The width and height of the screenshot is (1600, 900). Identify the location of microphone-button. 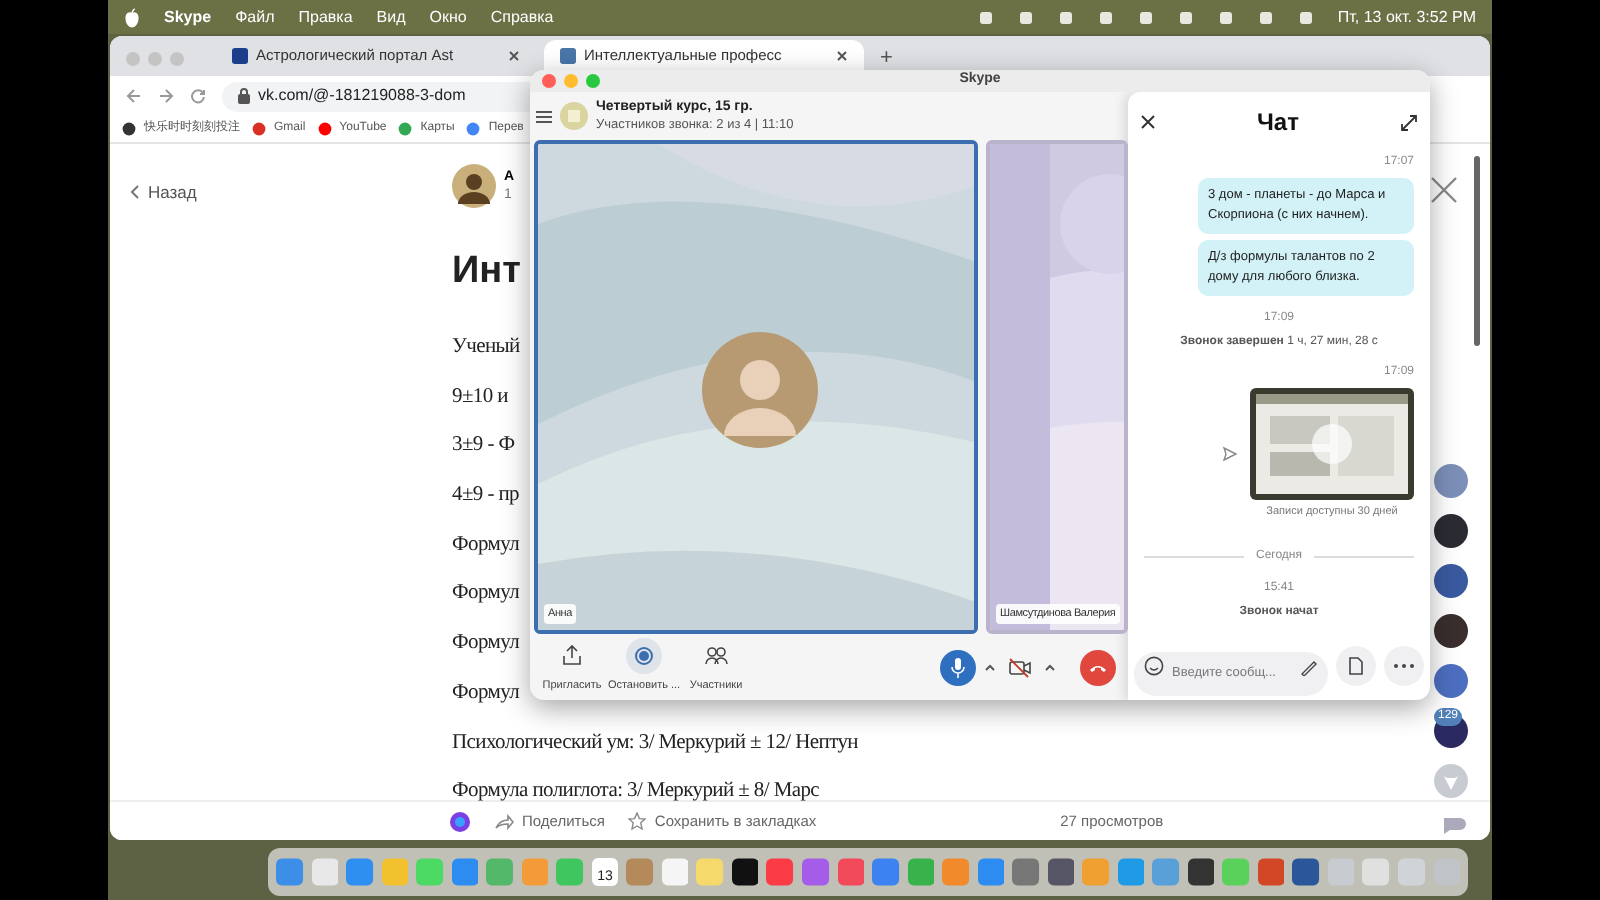
(958, 667).